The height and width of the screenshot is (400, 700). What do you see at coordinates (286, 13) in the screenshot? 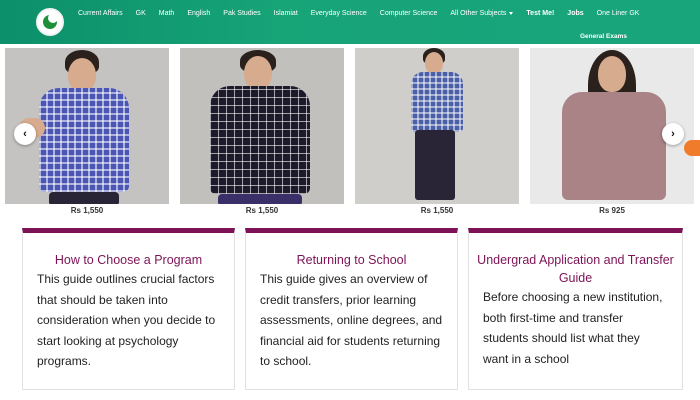
I see `nav-item-islamiat: Islamiat` at bounding box center [286, 13].